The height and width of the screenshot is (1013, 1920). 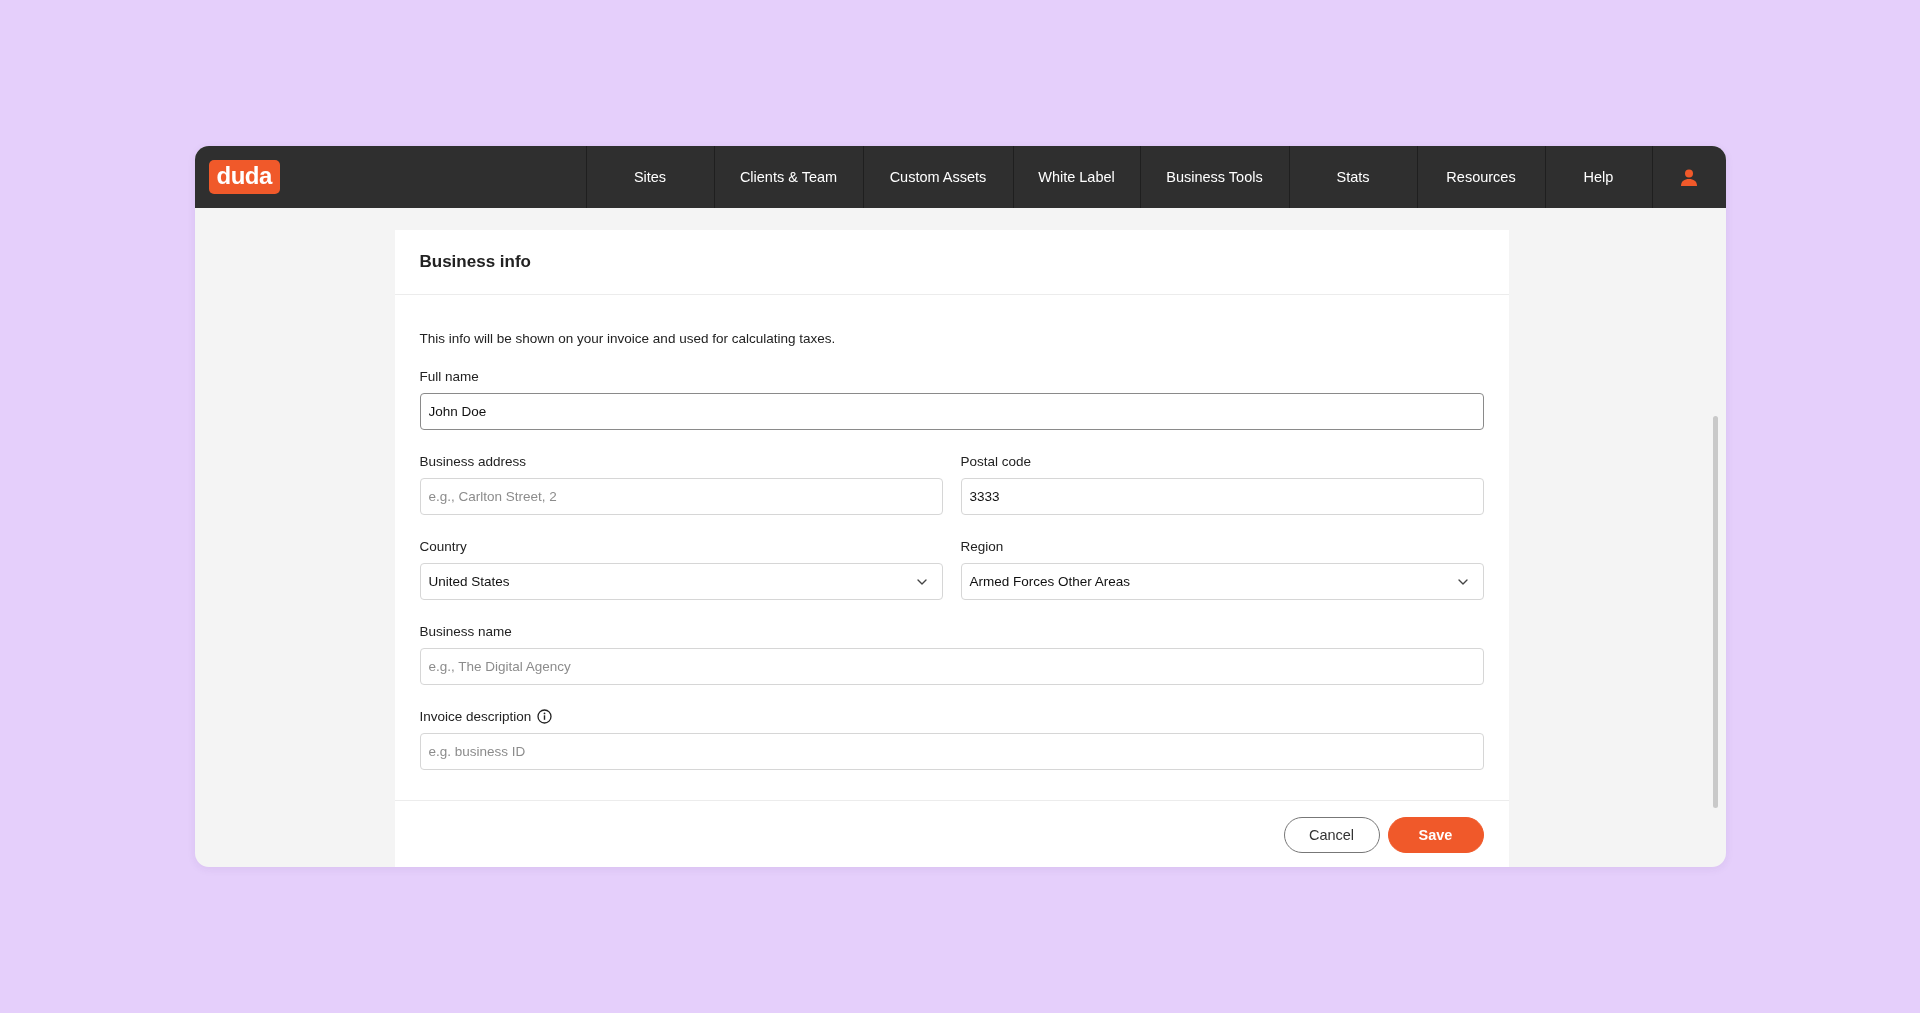 What do you see at coordinates (475, 716) in the screenshot?
I see `field-label: Invoice description` at bounding box center [475, 716].